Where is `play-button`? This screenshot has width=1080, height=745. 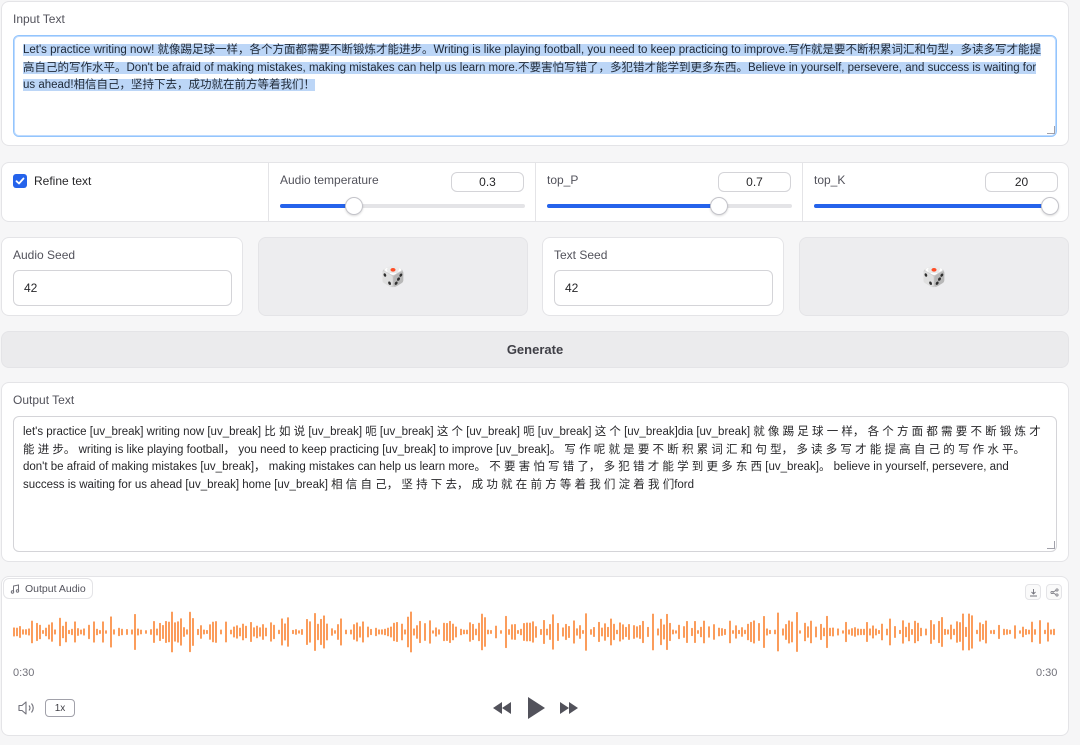
play-button is located at coordinates (536, 708).